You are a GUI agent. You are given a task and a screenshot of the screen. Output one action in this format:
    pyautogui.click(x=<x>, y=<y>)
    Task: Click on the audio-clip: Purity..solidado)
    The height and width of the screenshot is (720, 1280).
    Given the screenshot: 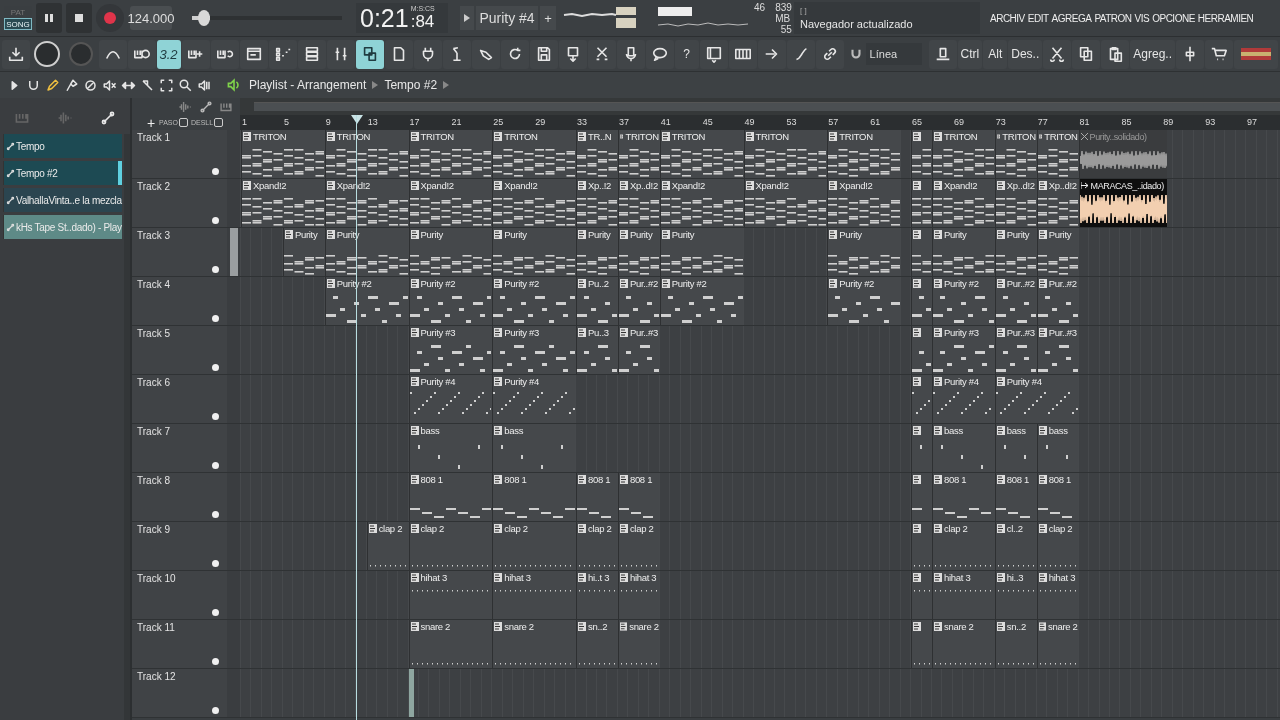 What is the action you would take?
    pyautogui.click(x=1122, y=154)
    